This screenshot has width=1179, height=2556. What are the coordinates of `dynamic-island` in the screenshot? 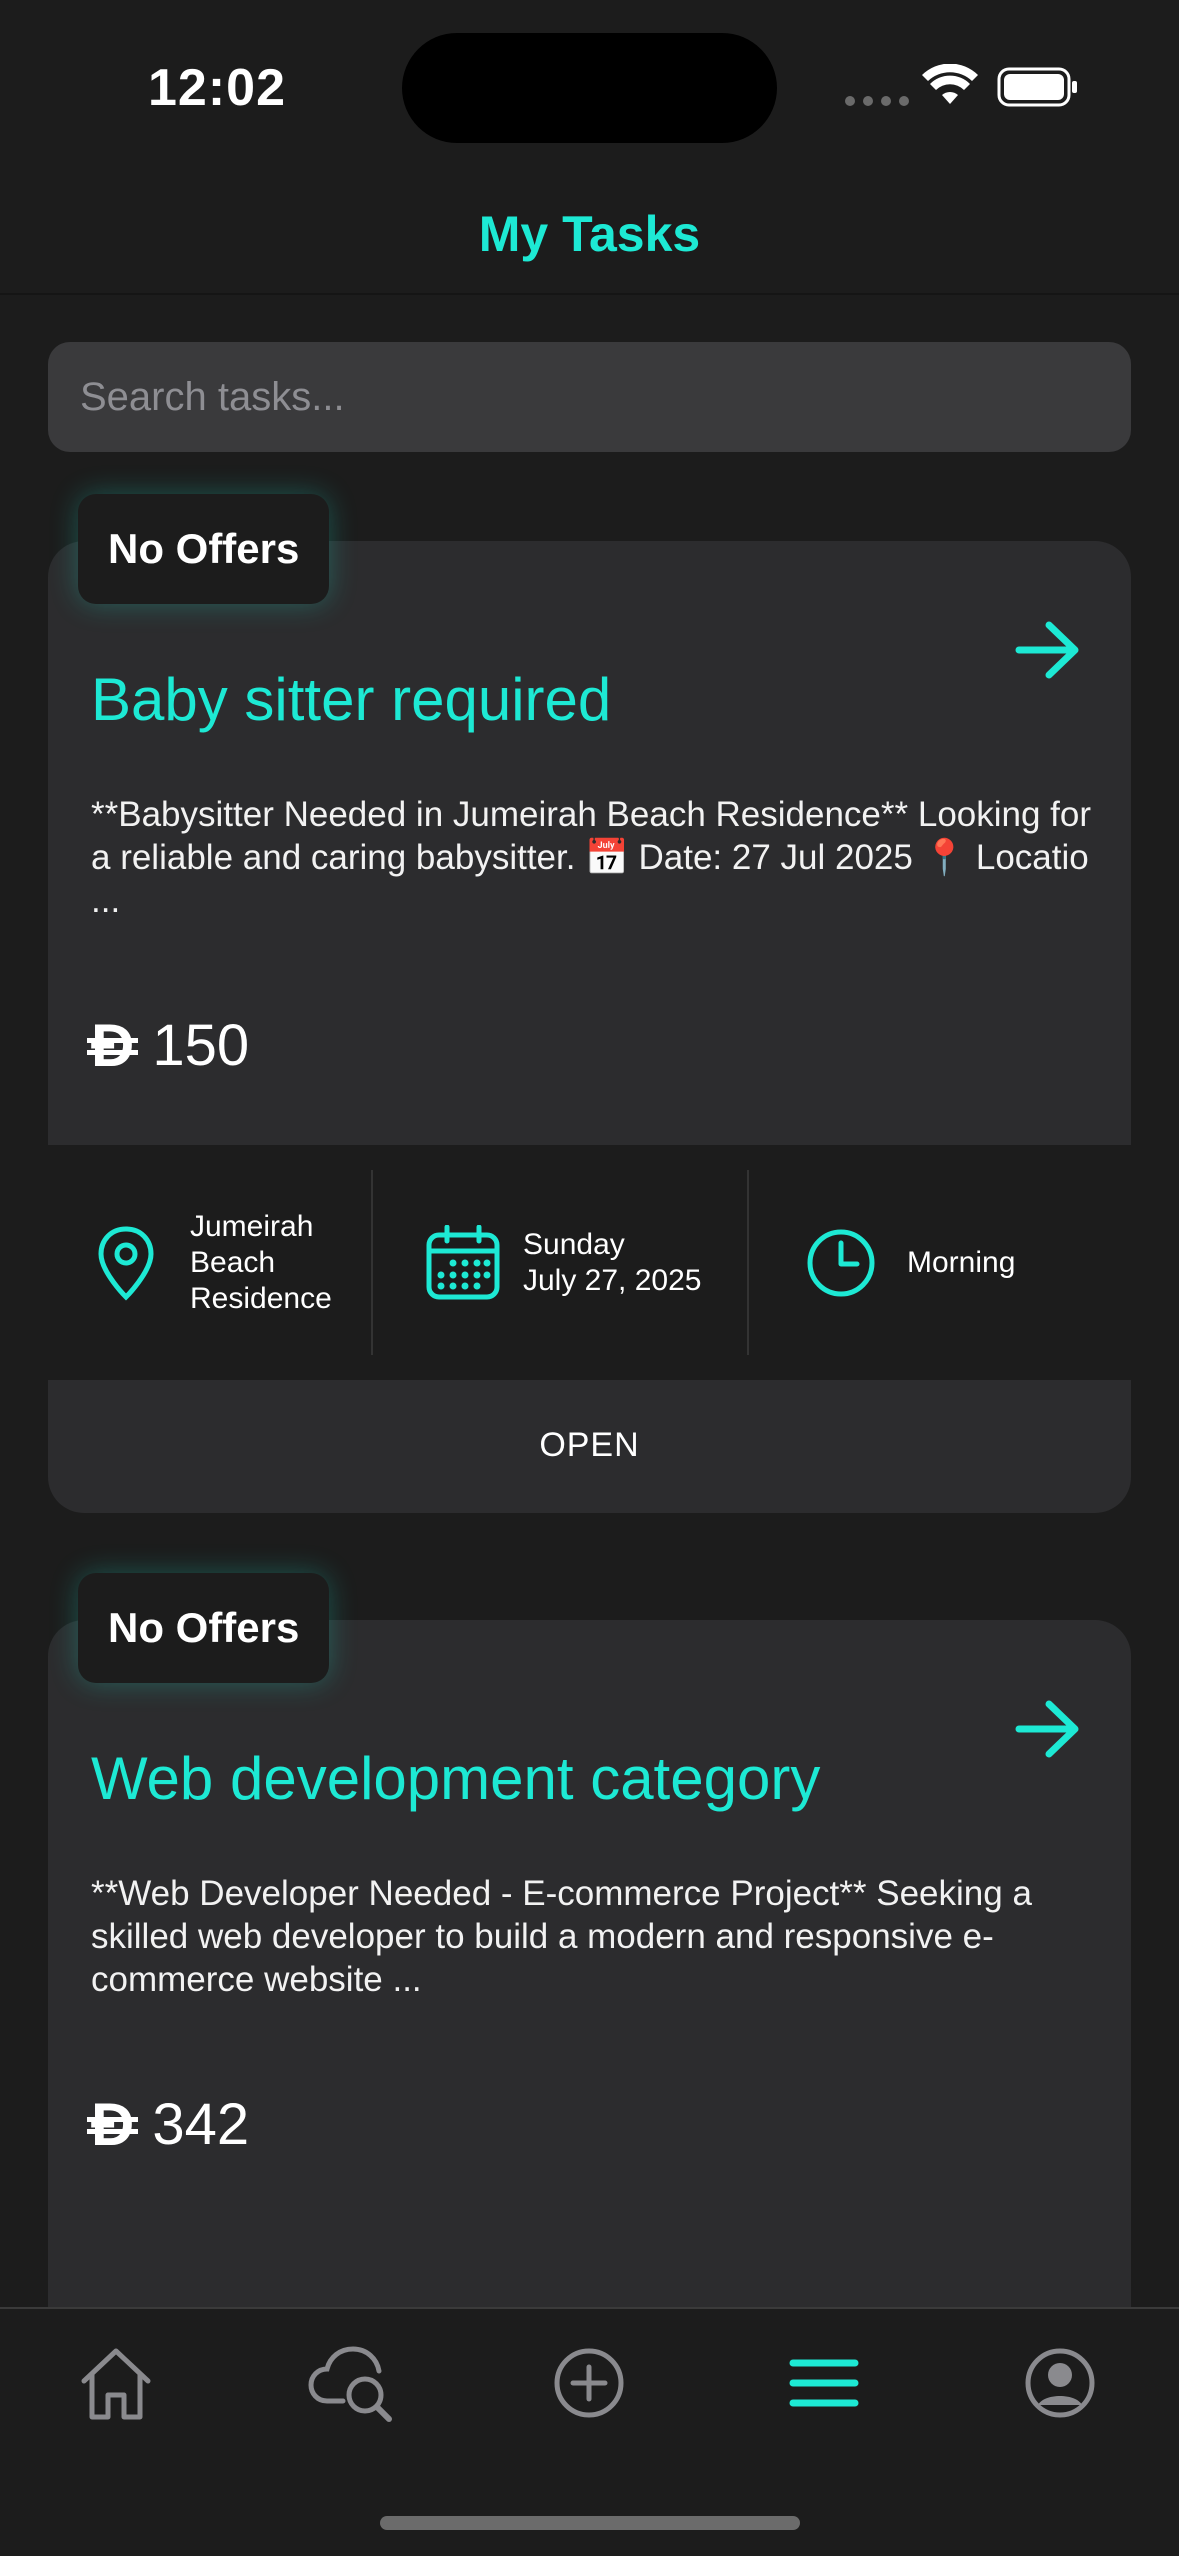 It's located at (589, 88).